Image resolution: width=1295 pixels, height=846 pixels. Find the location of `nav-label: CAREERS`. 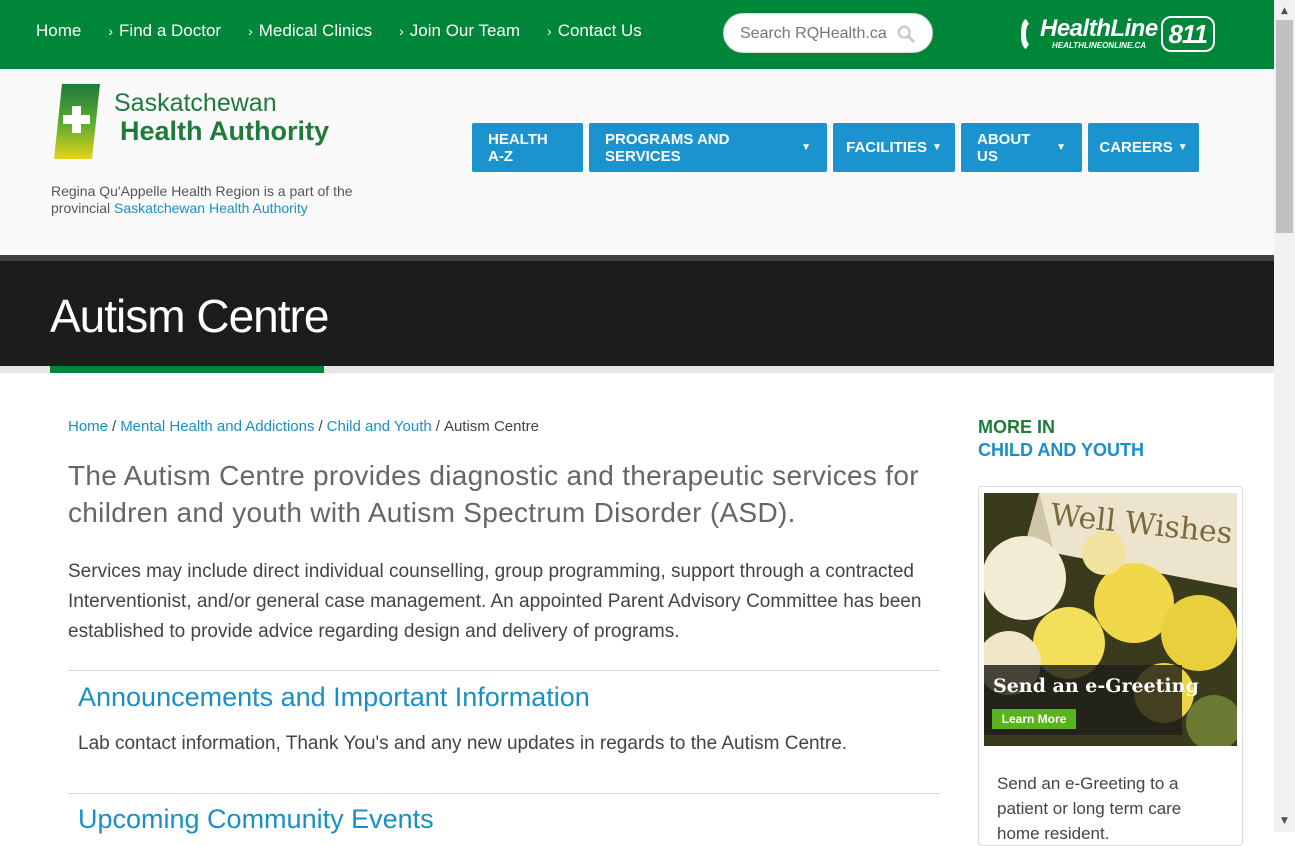

nav-label: CAREERS is located at coordinates (1136, 147).